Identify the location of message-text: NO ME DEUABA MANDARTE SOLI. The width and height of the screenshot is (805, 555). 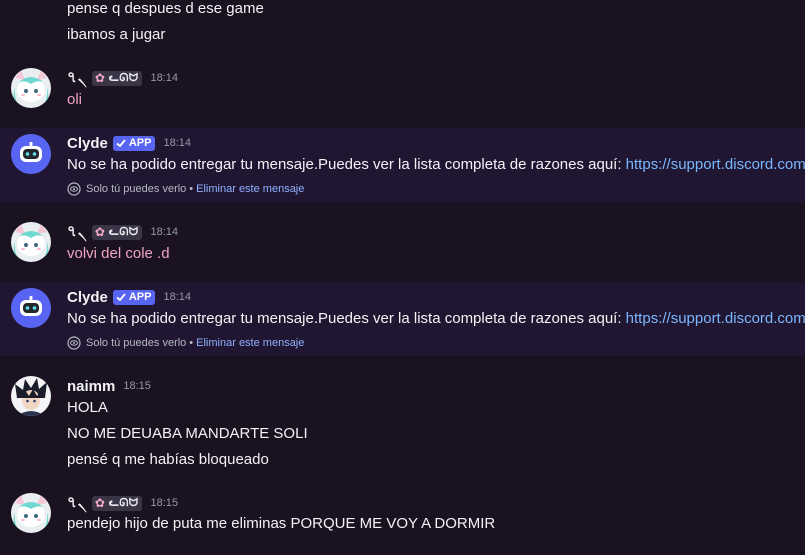
(187, 433).